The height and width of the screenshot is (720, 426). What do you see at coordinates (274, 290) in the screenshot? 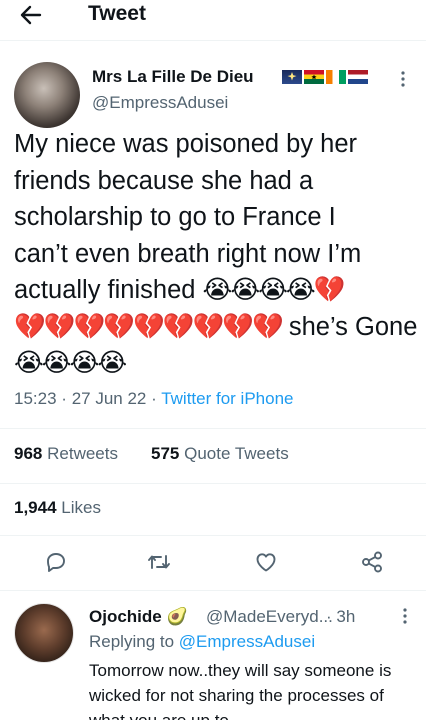
I see `crying-emoji-group: 😭😭😭😭💔` at bounding box center [274, 290].